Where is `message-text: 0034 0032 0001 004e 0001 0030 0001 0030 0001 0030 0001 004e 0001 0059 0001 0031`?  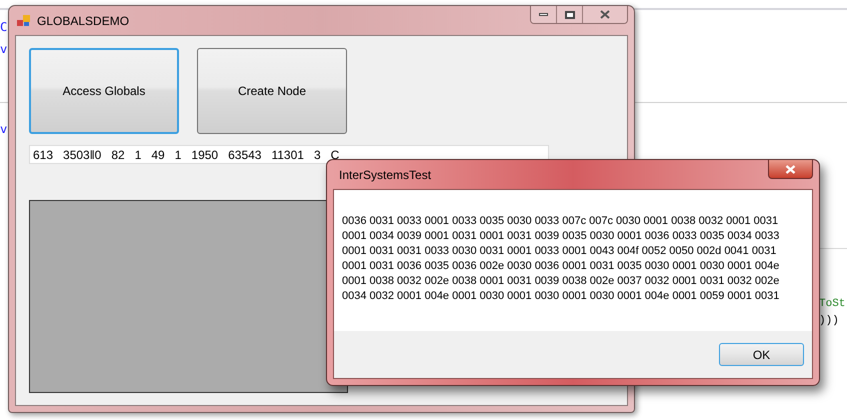 message-text: 0034 0032 0001 004e 0001 0030 0001 0030 0001 0030 0001 004e 0001 0059 0001 0031 is located at coordinates (561, 296).